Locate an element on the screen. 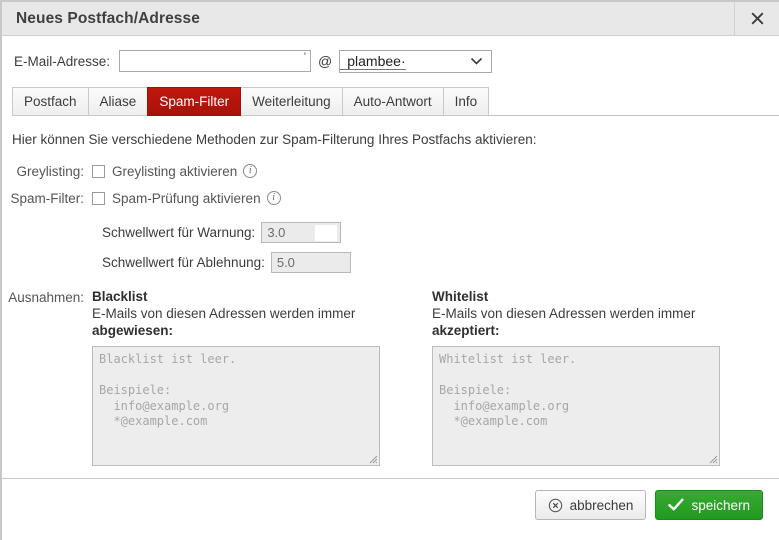 The height and width of the screenshot is (540, 779). tab-label: Postfach is located at coordinates (50, 101).